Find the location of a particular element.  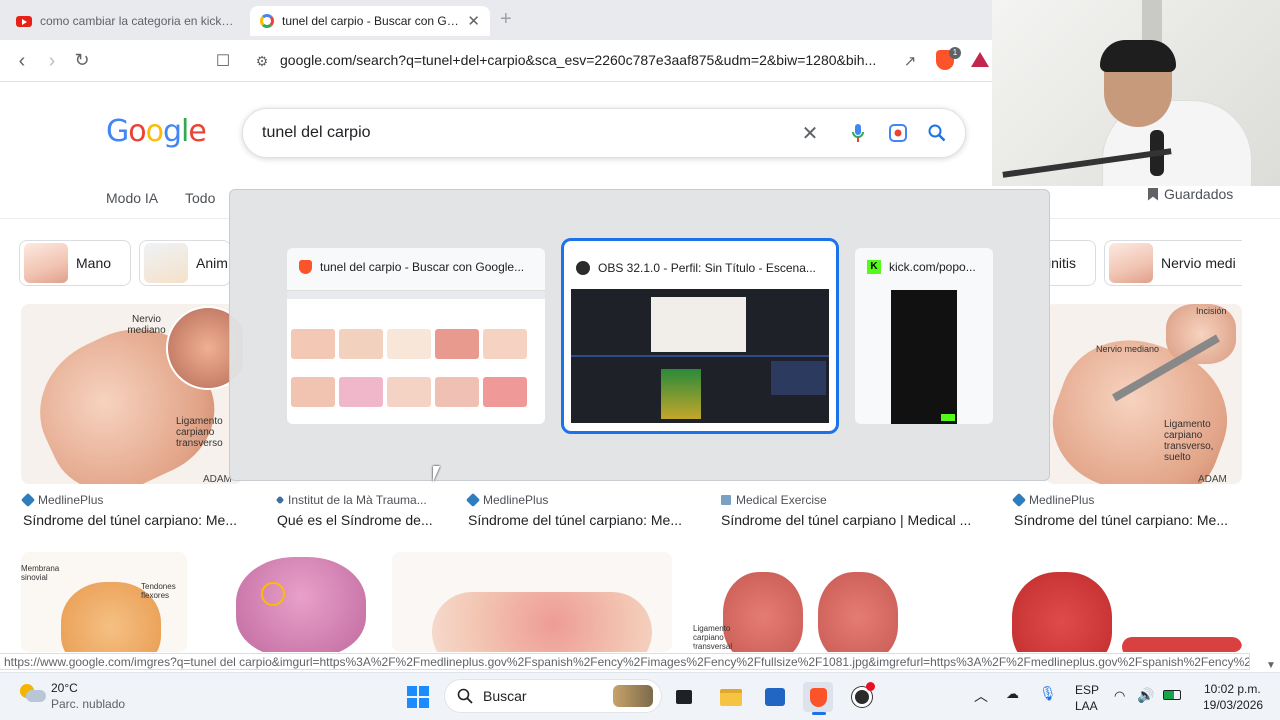

bookmark-icon: ☐ is located at coordinates (223, 61).